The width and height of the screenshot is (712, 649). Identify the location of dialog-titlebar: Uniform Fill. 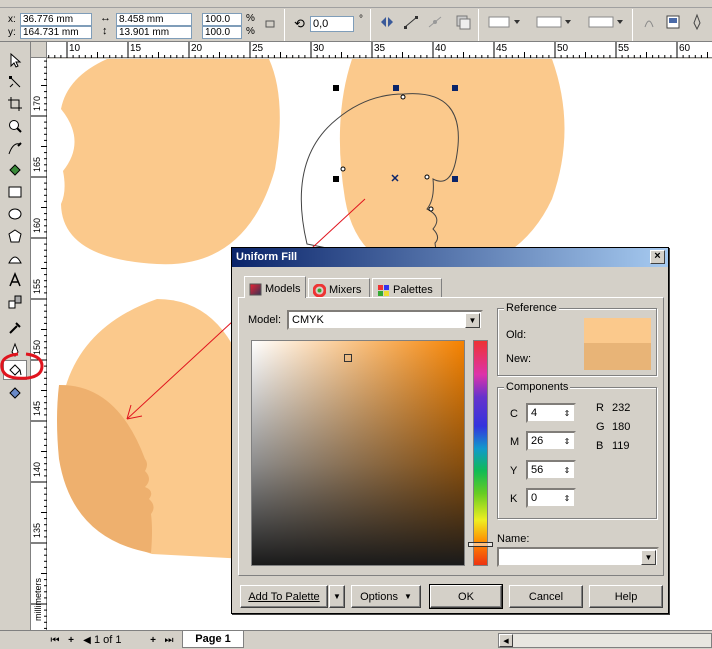
(450, 257).